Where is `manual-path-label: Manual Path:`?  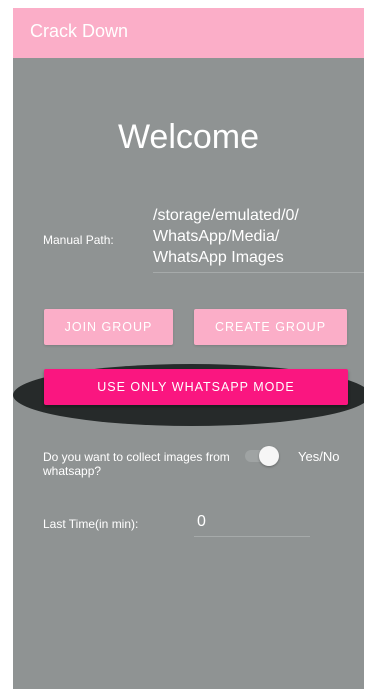 manual-path-label: Manual Path: is located at coordinates (78, 240).